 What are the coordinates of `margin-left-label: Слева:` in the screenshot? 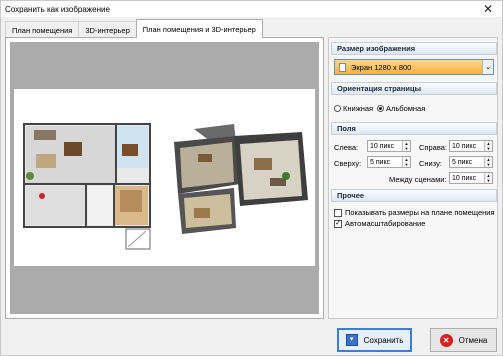 It's located at (346, 147).